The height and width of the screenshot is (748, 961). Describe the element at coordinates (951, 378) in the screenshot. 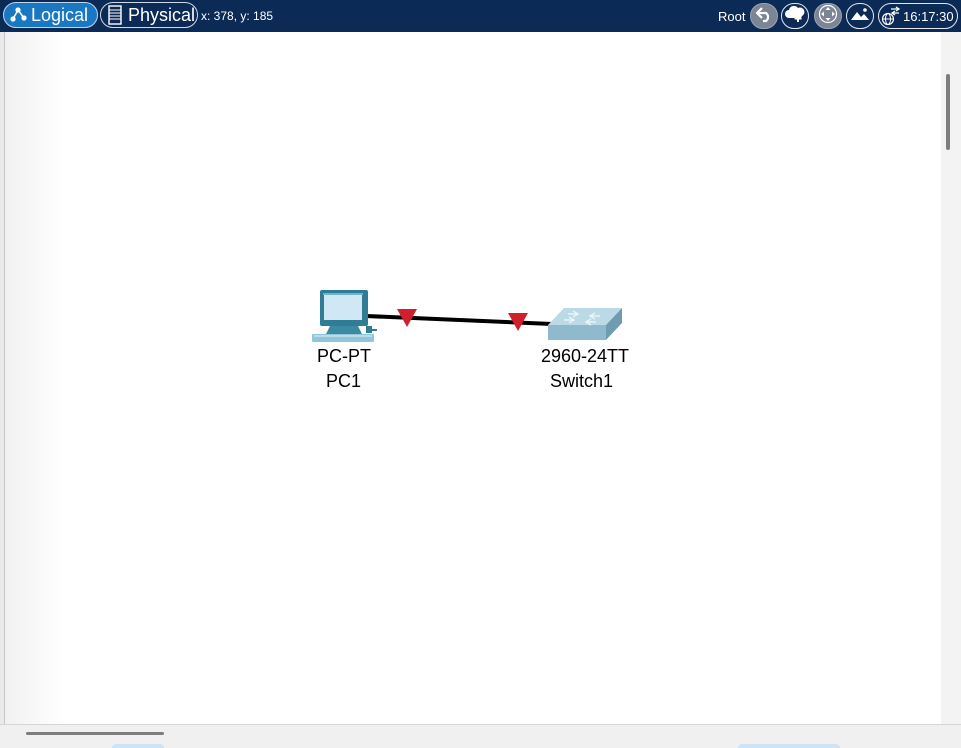

I see `vertical-scrollbar` at that location.